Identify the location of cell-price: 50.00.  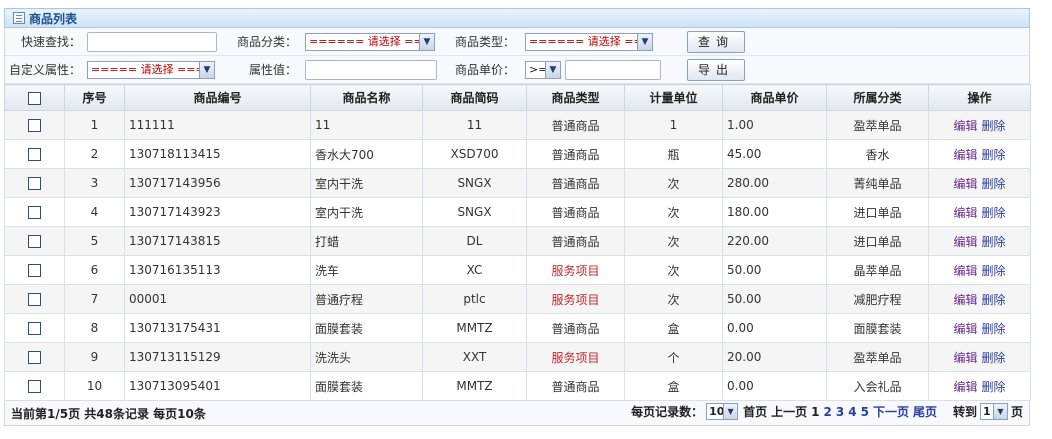
(774, 299).